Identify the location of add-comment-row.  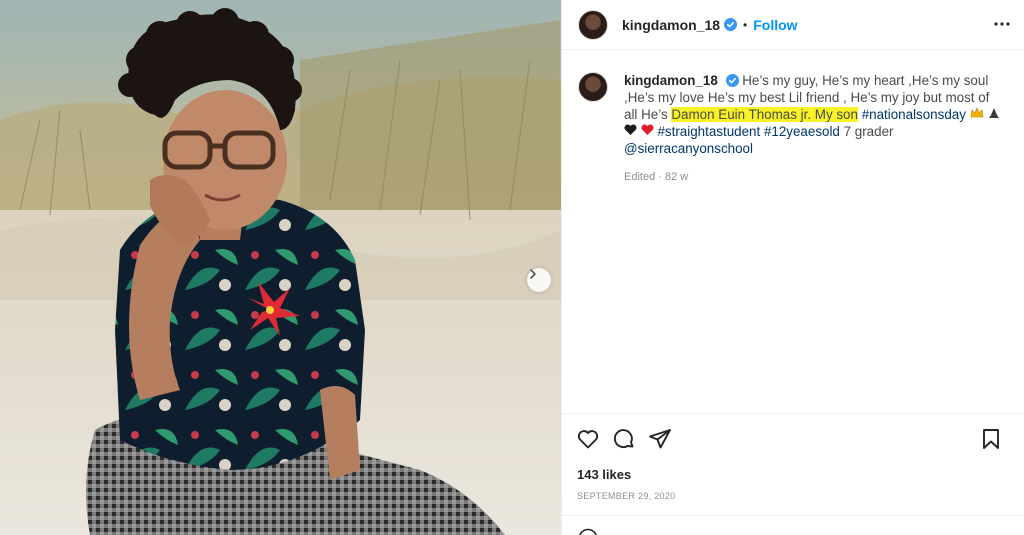
(793, 525).